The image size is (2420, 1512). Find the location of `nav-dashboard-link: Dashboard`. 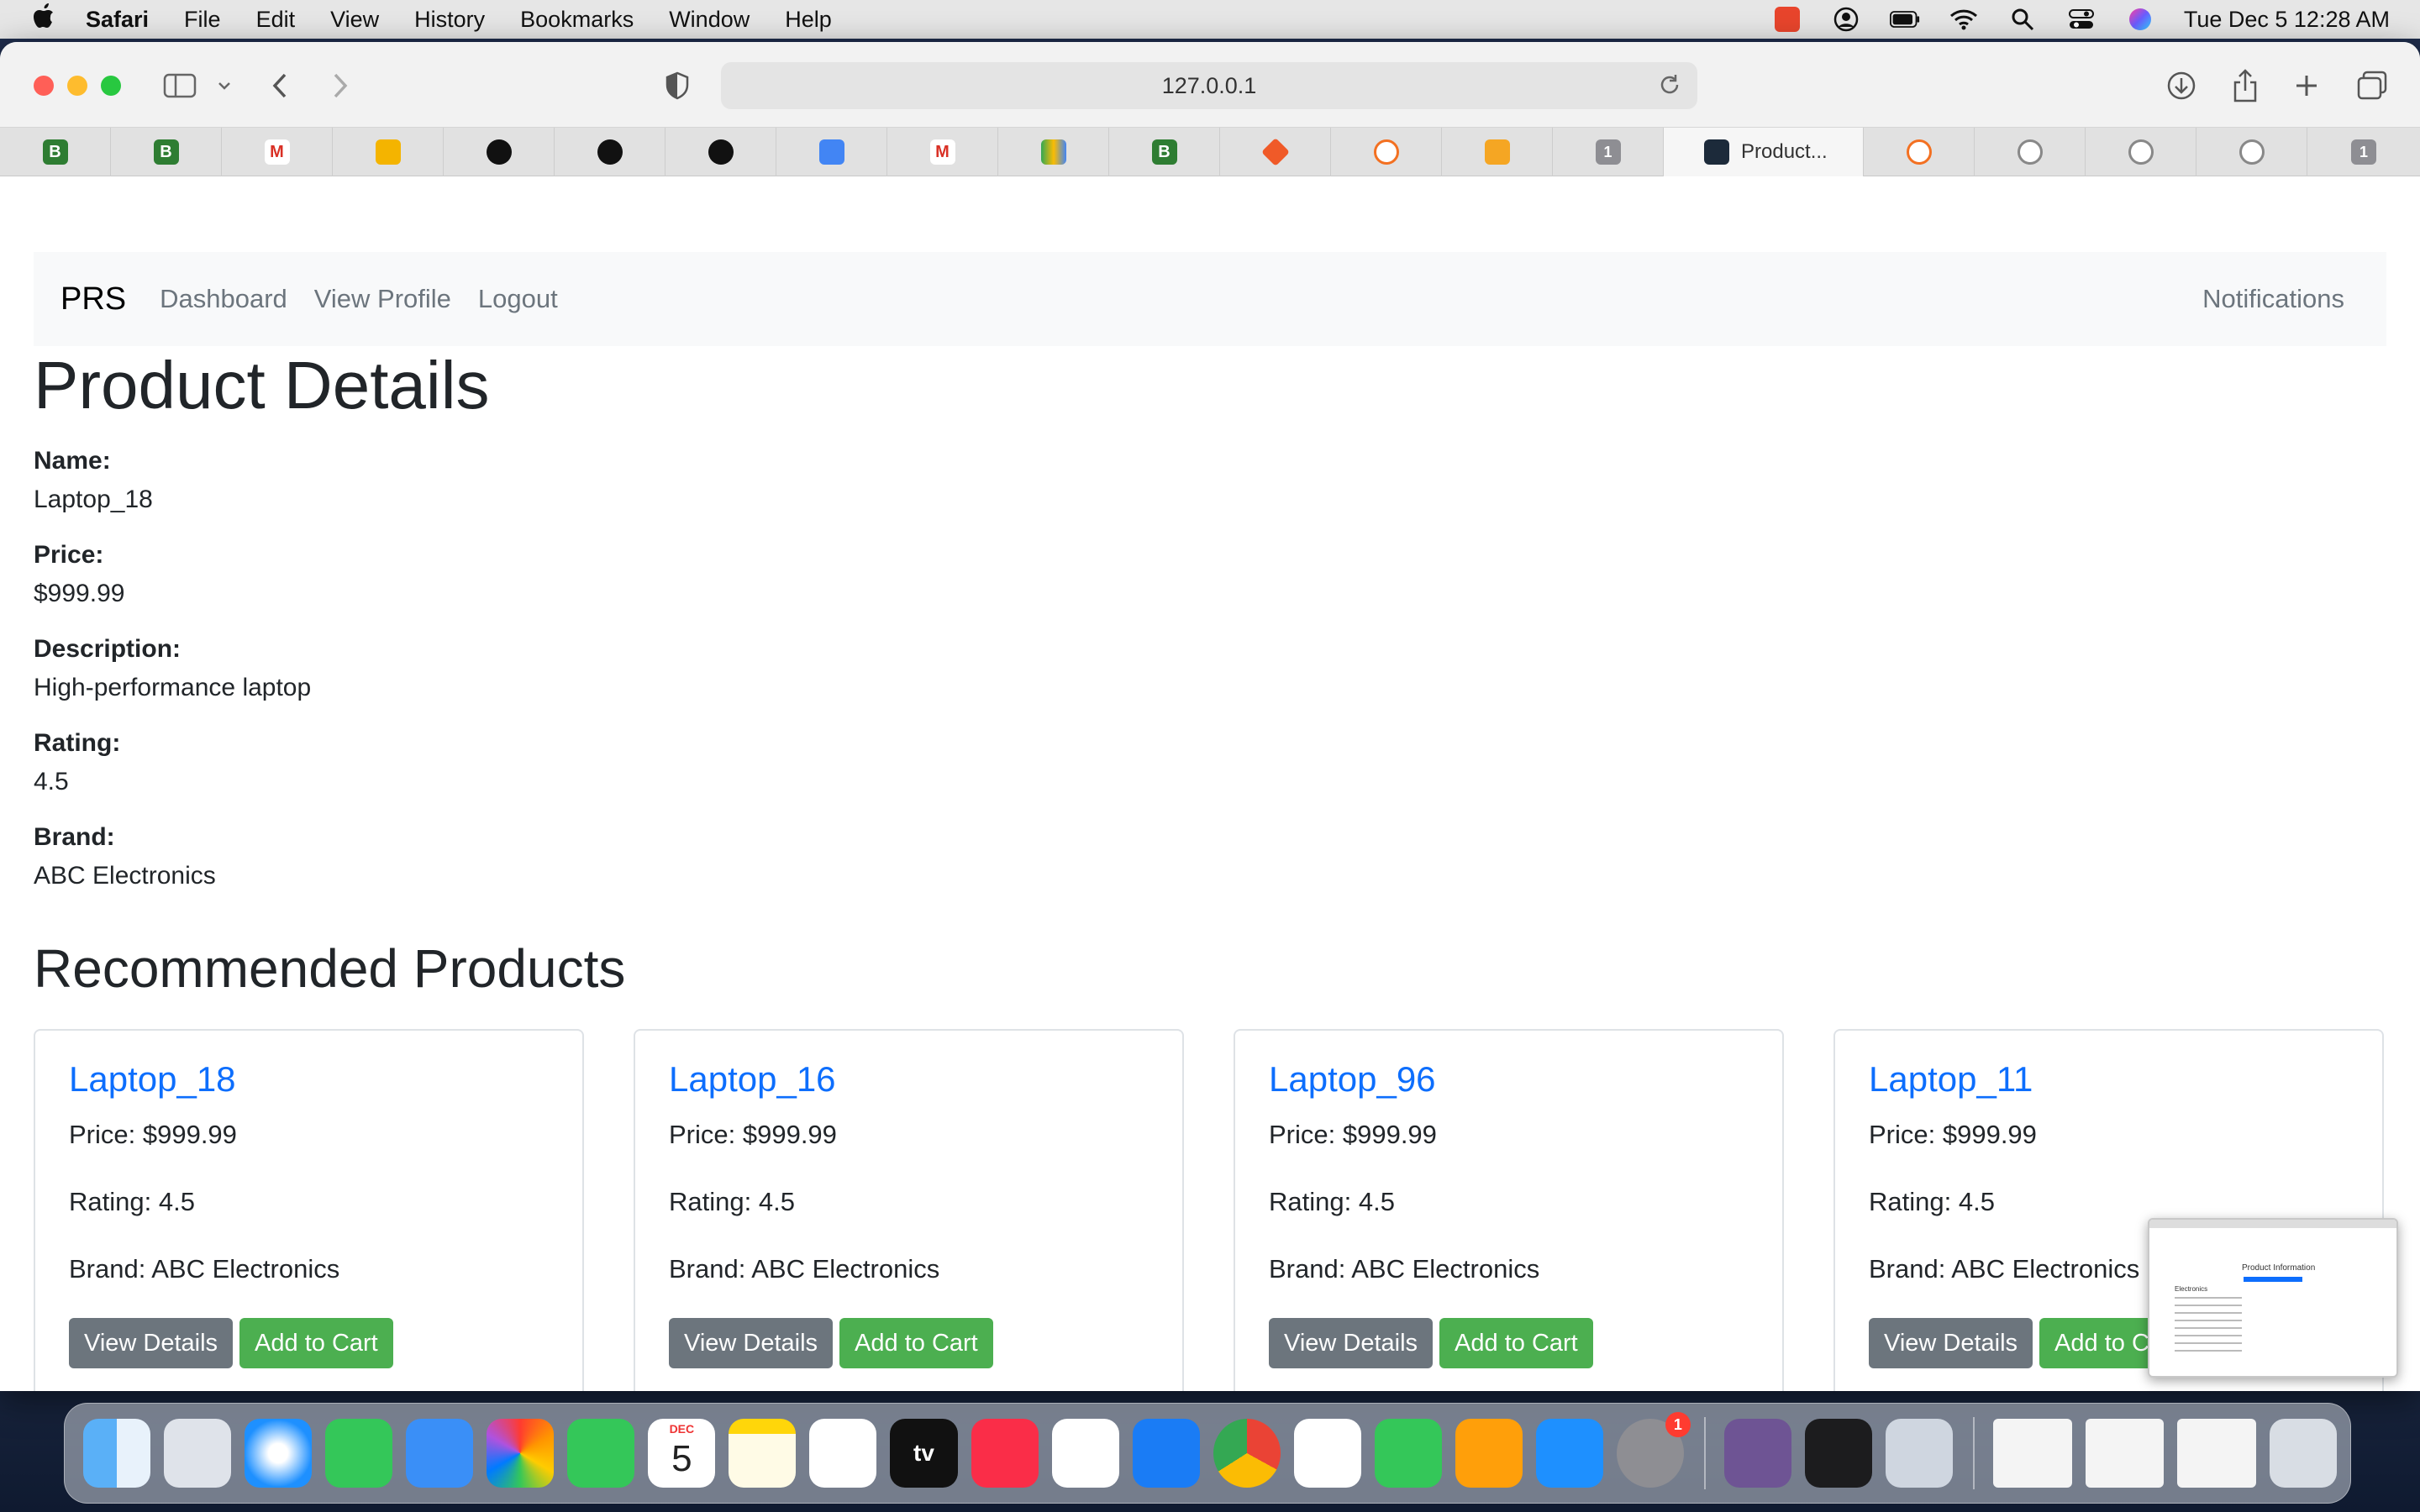

nav-dashboard-link: Dashboard is located at coordinates (224, 299).